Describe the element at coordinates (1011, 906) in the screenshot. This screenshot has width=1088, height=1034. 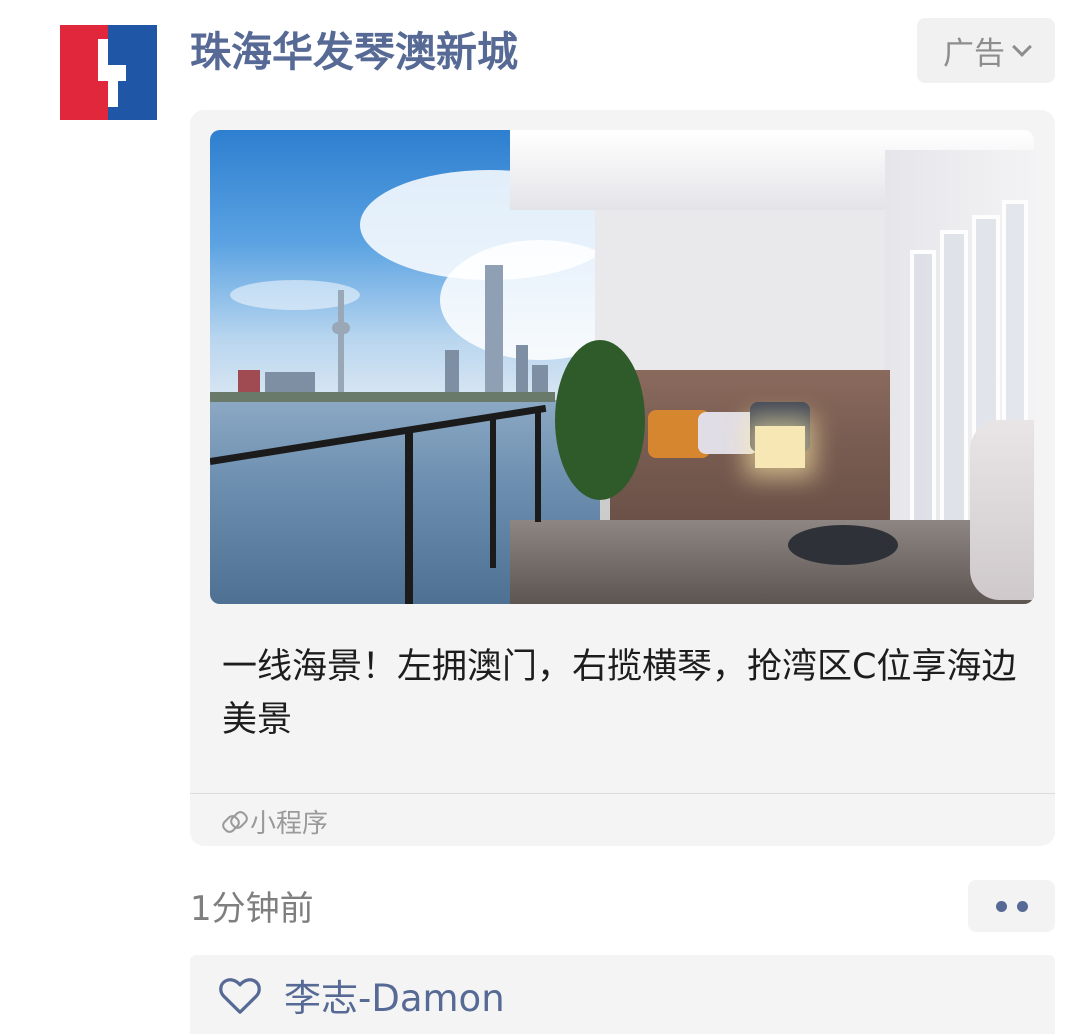
I see `more-actions-button` at that location.